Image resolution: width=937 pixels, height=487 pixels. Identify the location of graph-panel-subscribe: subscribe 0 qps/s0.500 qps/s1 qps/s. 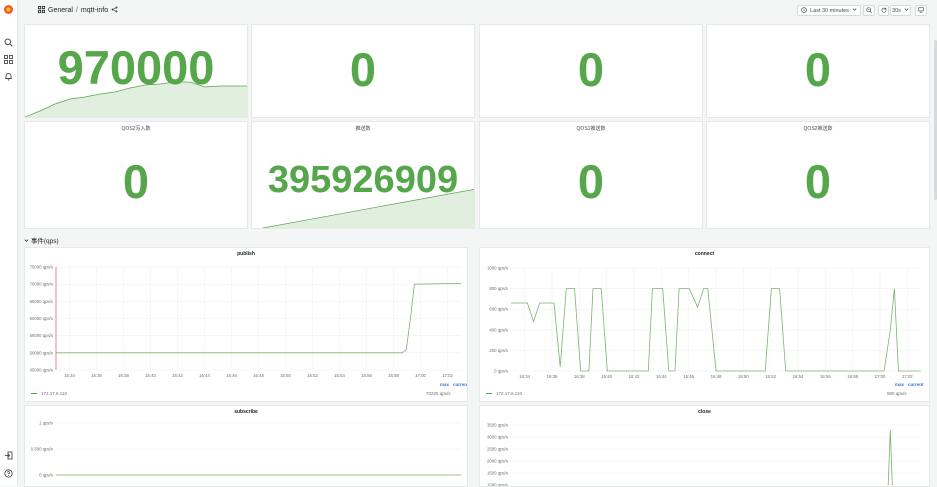
(246, 446).